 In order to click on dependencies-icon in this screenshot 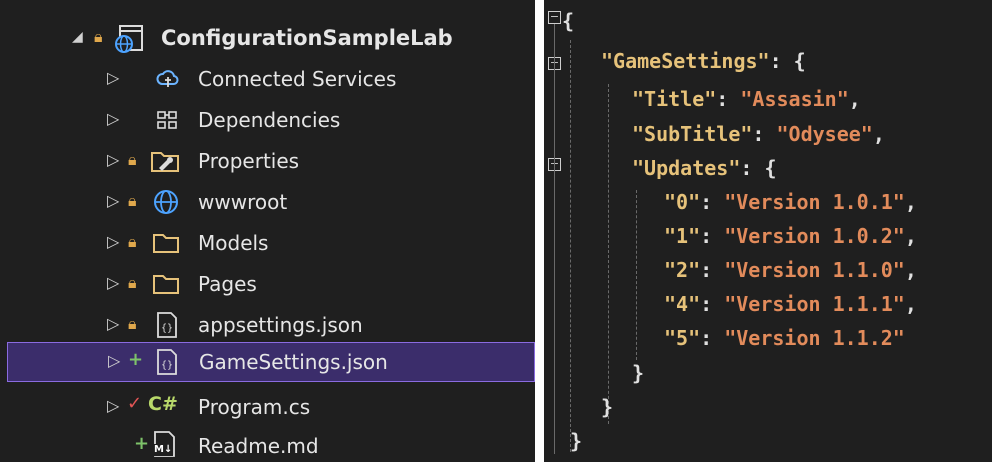, I will do `click(168, 122)`.